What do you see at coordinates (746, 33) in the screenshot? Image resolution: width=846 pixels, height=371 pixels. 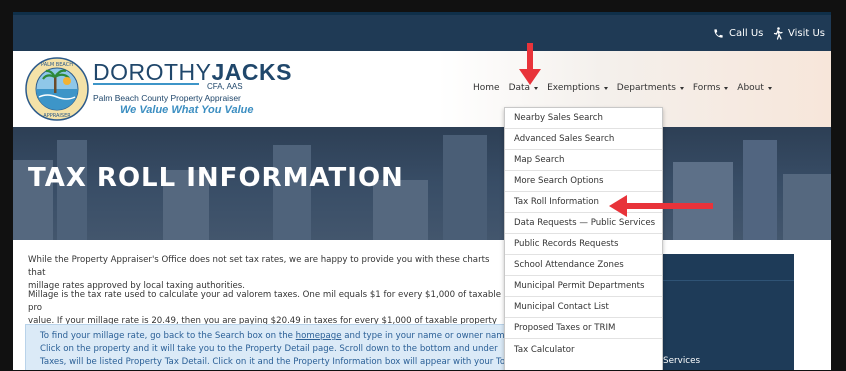 I see `call-us-label: Call Us` at bounding box center [746, 33].